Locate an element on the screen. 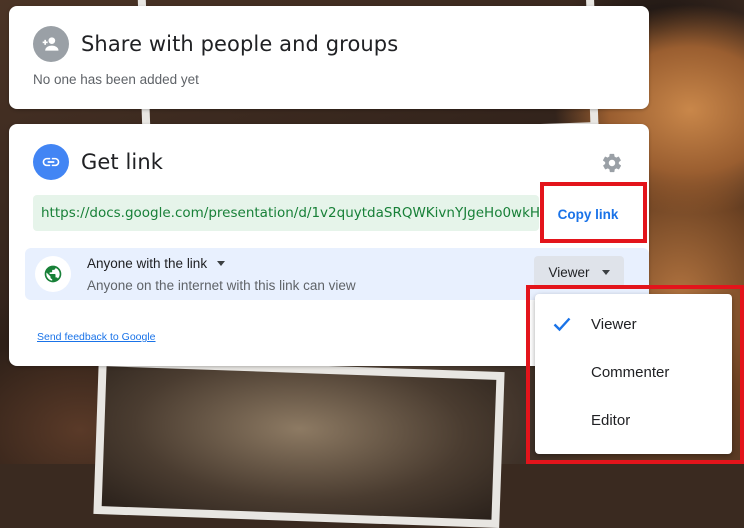  get-link-title: Get link is located at coordinates (122, 162).